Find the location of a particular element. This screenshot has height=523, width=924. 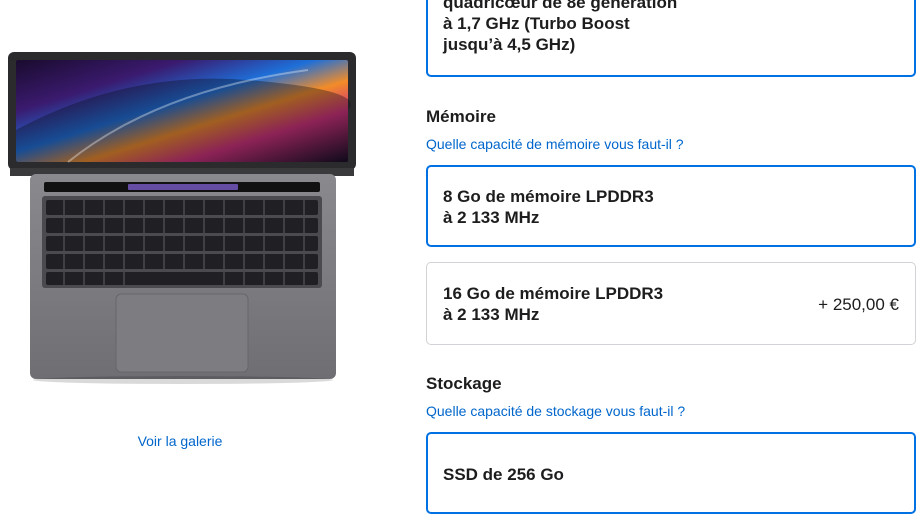

storage-option-256gb: SSD de 256 Go is located at coordinates (671, 473).